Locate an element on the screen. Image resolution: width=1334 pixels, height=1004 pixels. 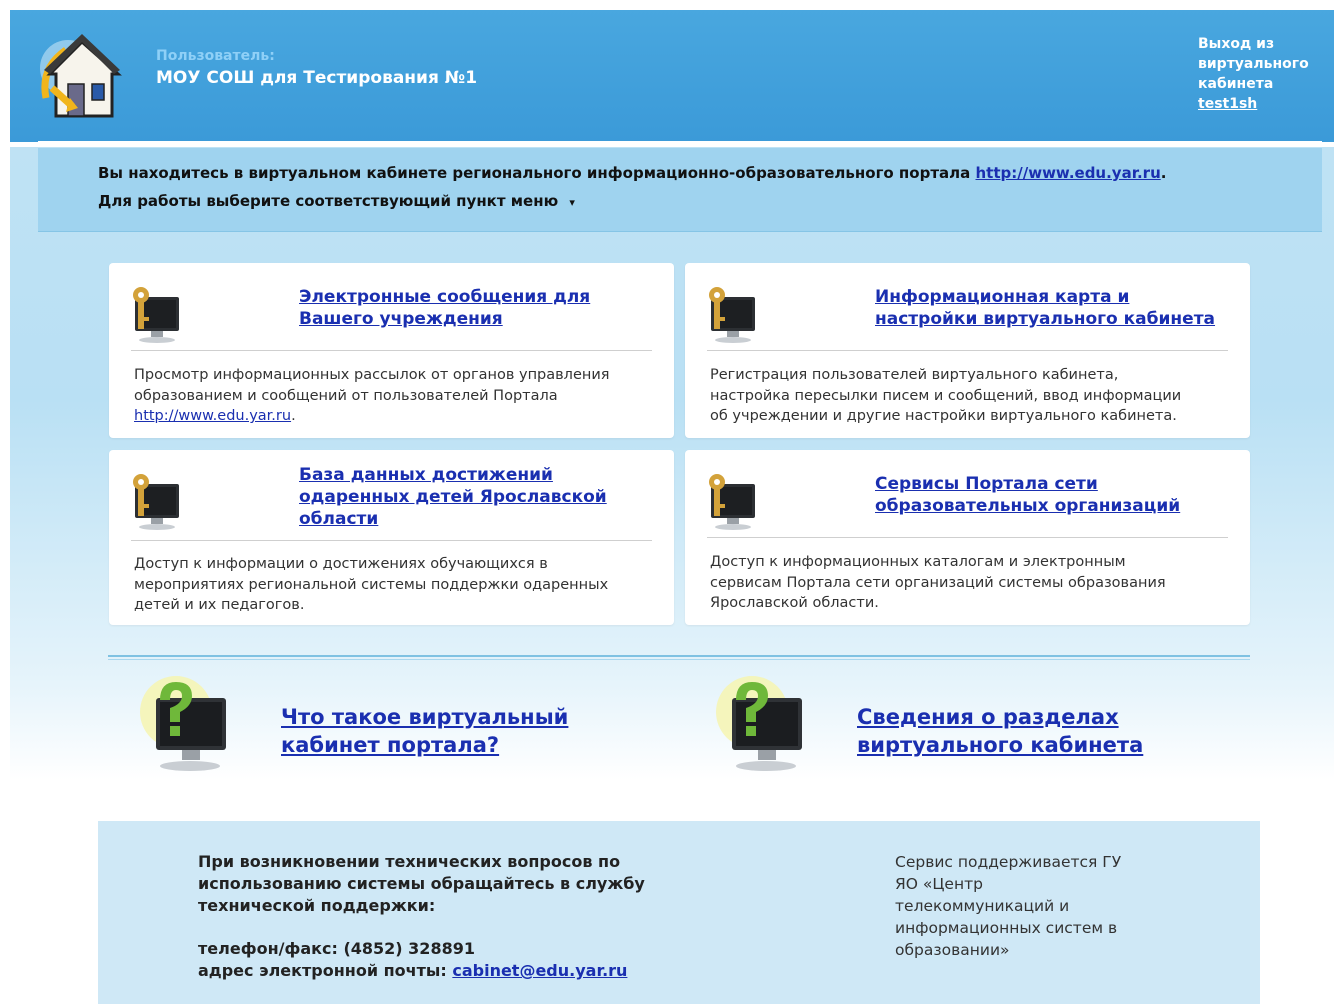
service-line: телекоммуникаций и is located at coordinates (982, 906).